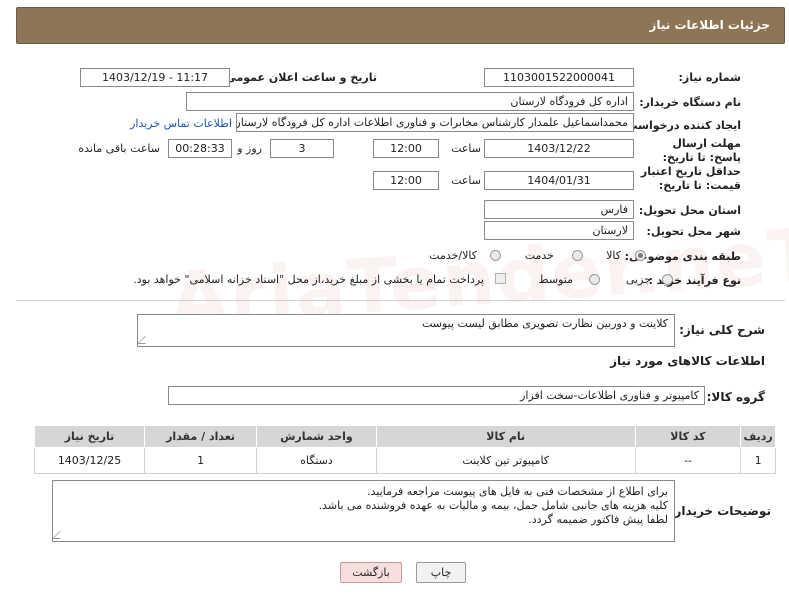 This screenshot has width=789, height=598. I want to click on need-number-label: شماره نیاز:, so click(709, 77).